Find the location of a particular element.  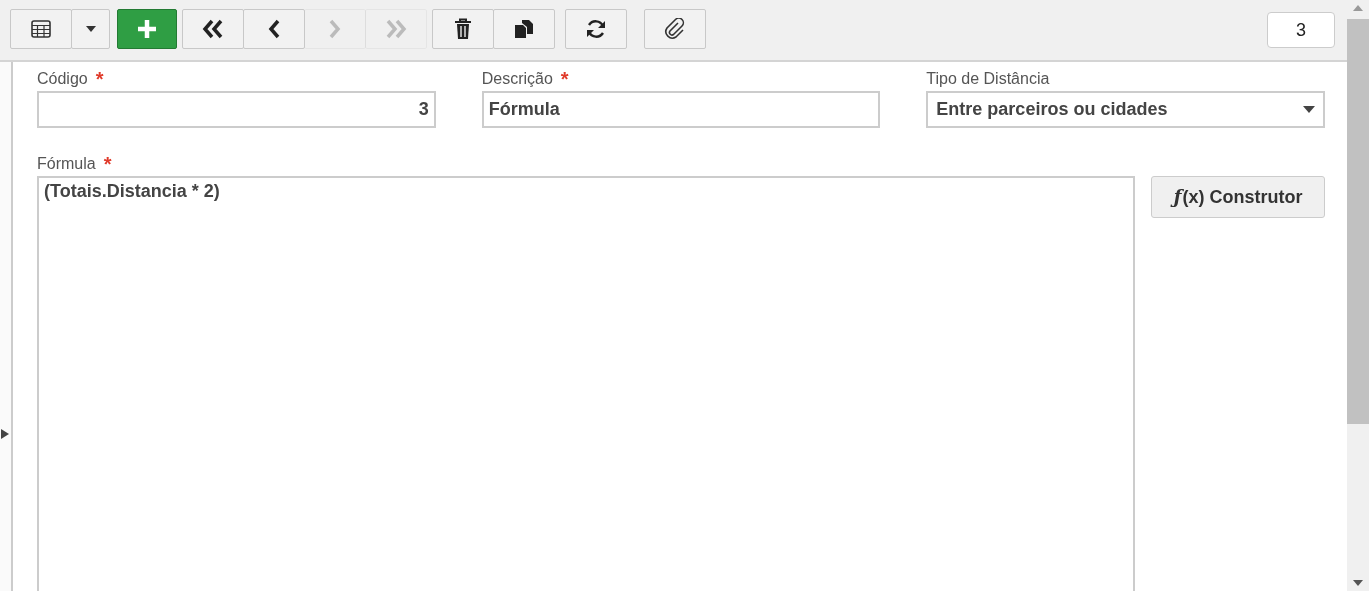

field-label: Tipo de Distância is located at coordinates (988, 79).